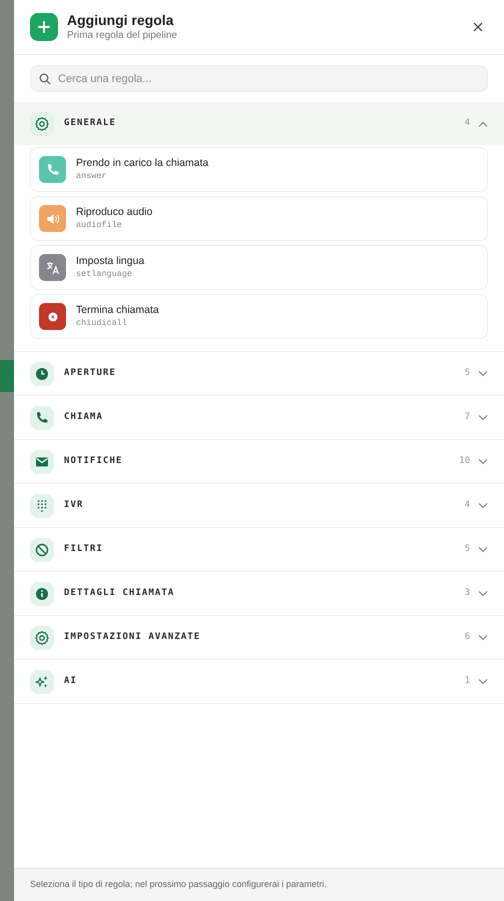 Image resolution: width=504 pixels, height=901 pixels. Describe the element at coordinates (178, 885) in the screenshot. I see `footer-hint: Seleziona il tipo di regola; nel prossimo passaggio configurerai i parametri.` at that location.